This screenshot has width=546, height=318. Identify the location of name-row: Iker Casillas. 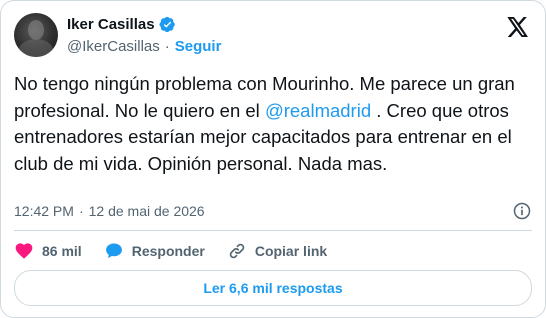
(121, 24).